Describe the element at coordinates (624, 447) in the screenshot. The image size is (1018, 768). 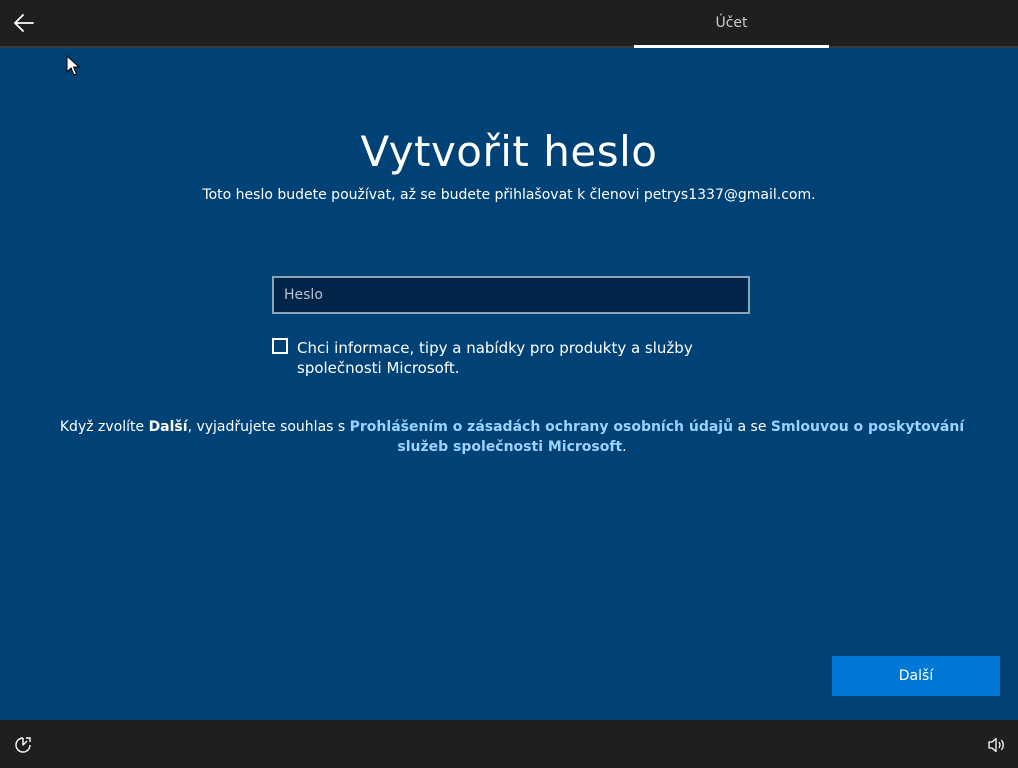
I see `consent-suffix: .` at that location.